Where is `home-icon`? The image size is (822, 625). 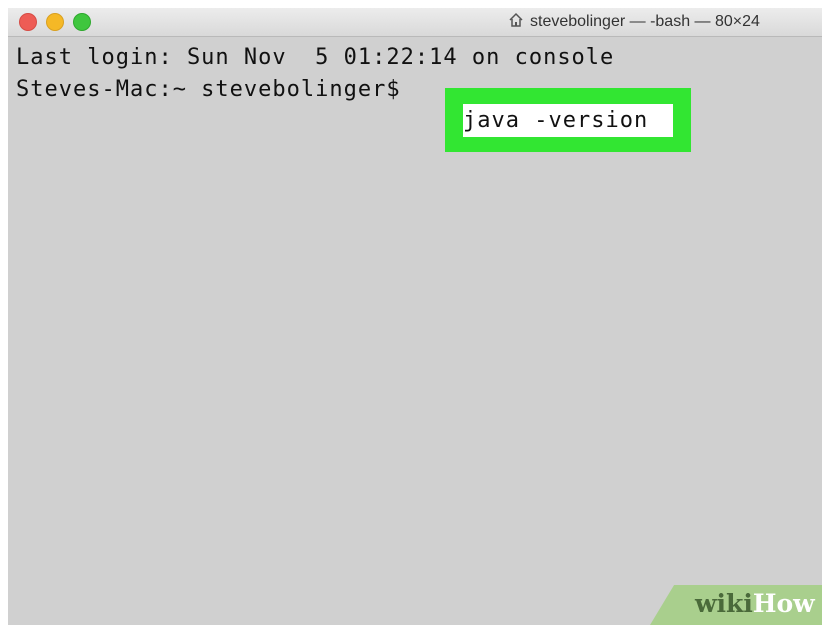
home-icon is located at coordinates (516, 24).